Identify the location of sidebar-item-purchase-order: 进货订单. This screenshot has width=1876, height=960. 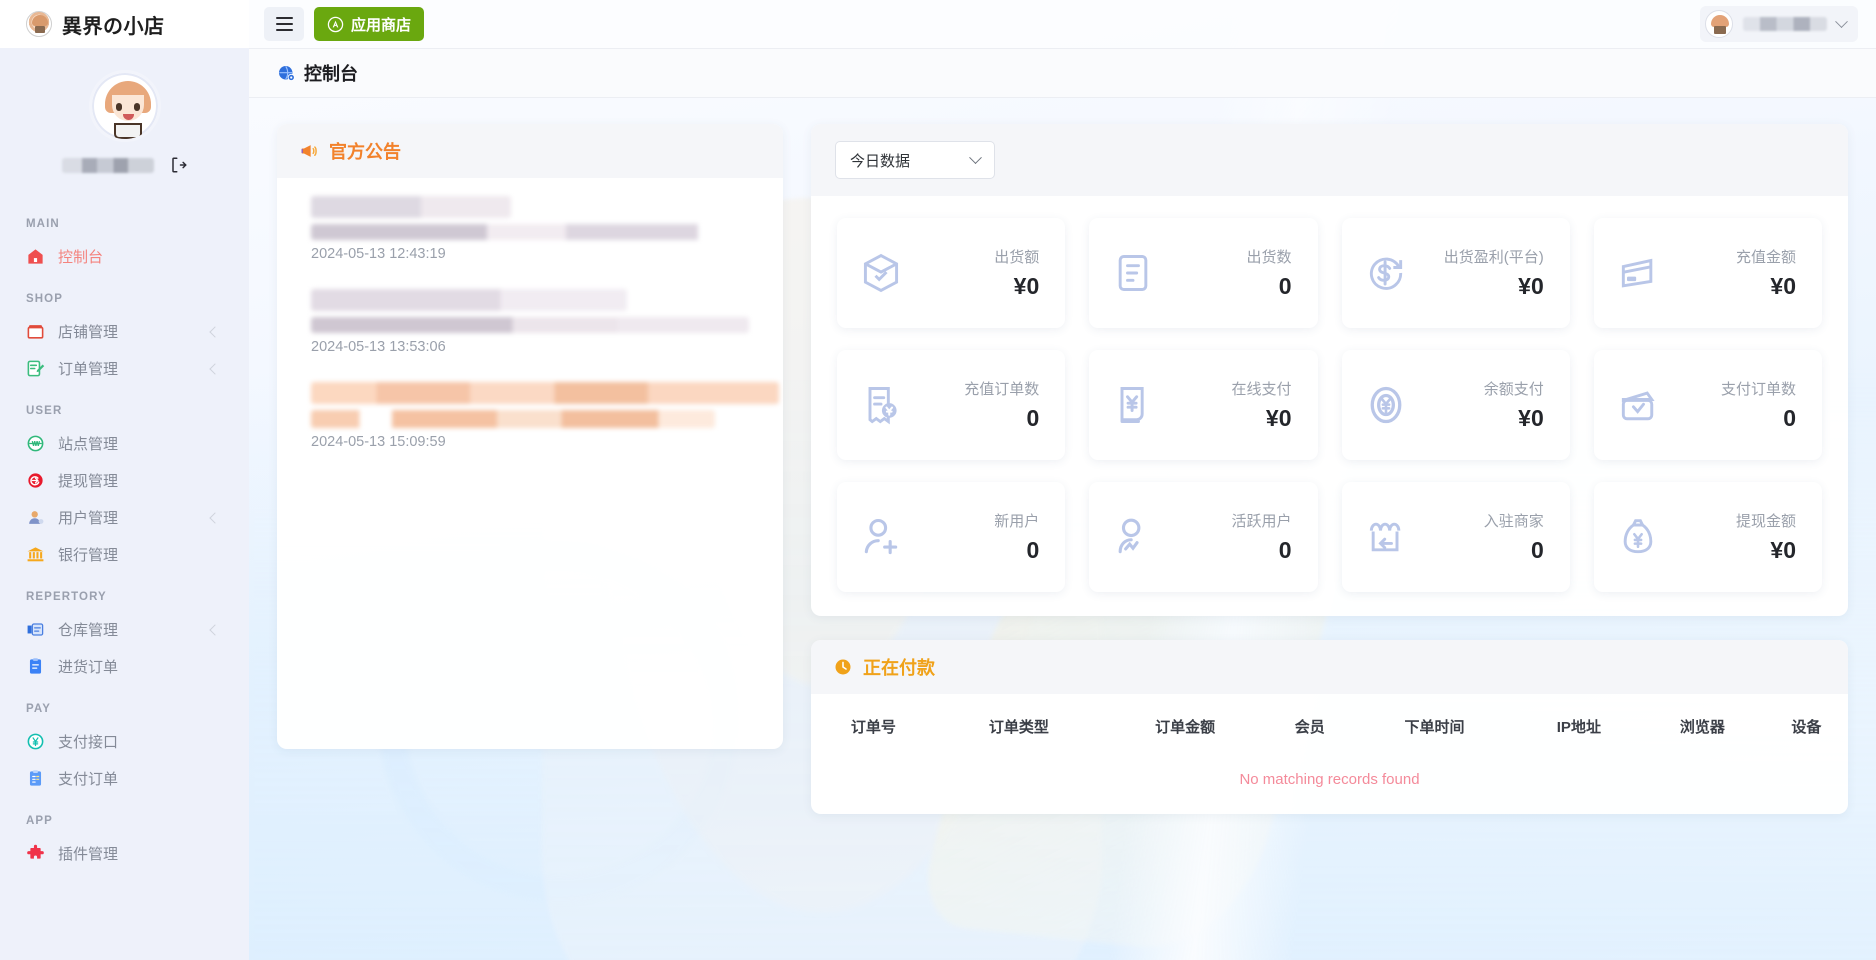
(124, 666).